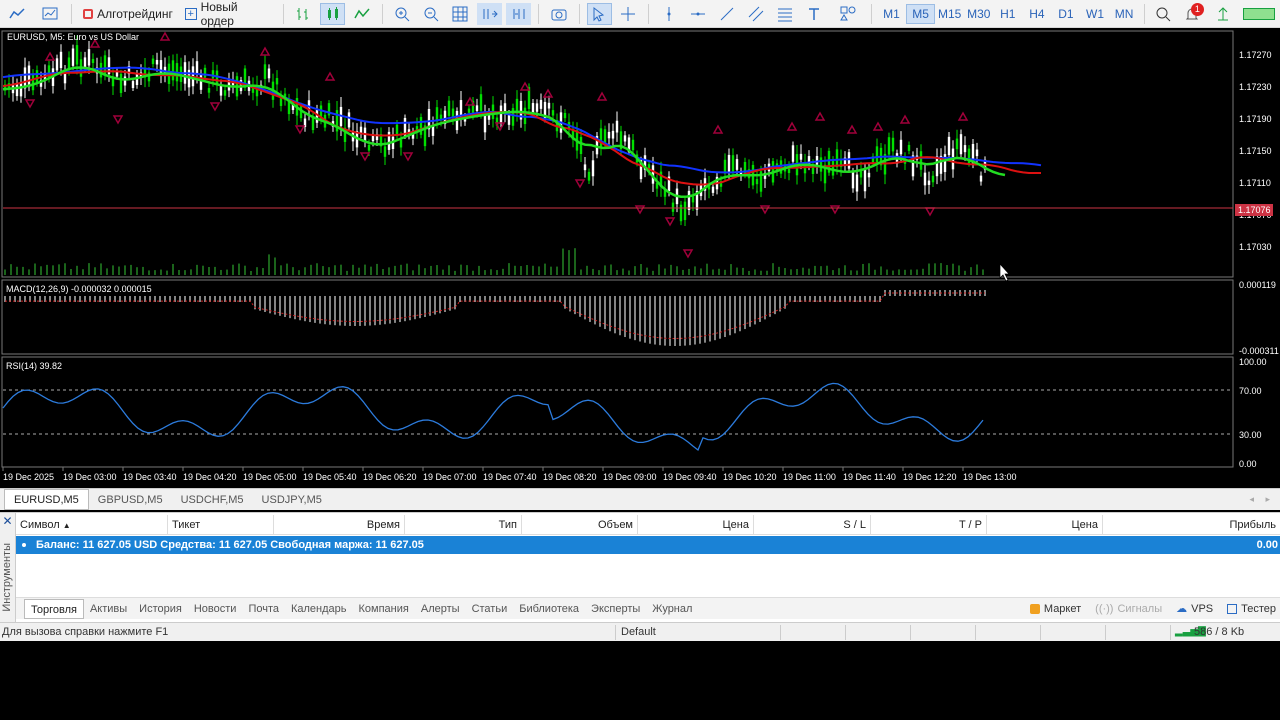 This screenshot has width=1280, height=720. What do you see at coordinates (1094, 14) in the screenshot?
I see `timeframe-w1: W1` at bounding box center [1094, 14].